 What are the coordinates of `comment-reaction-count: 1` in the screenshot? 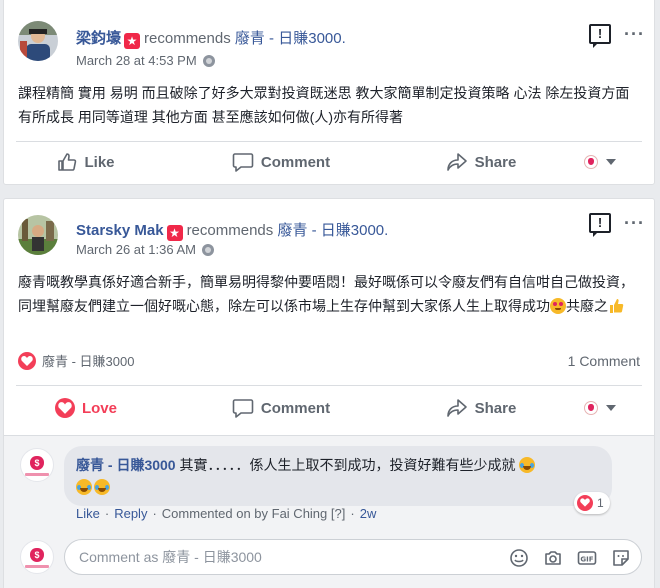 It's located at (600, 503).